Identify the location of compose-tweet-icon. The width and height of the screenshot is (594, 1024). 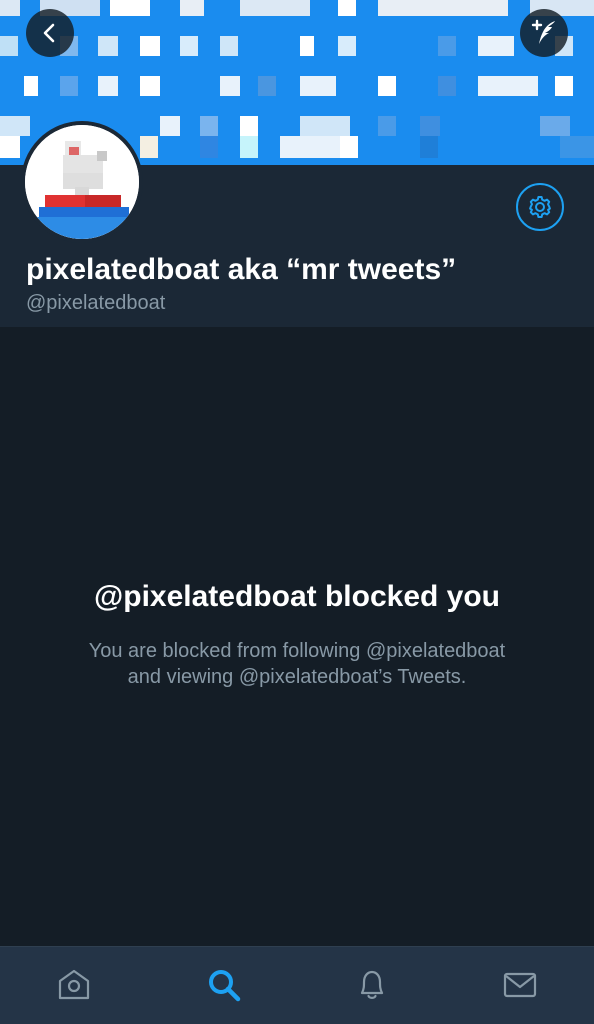
(543, 31).